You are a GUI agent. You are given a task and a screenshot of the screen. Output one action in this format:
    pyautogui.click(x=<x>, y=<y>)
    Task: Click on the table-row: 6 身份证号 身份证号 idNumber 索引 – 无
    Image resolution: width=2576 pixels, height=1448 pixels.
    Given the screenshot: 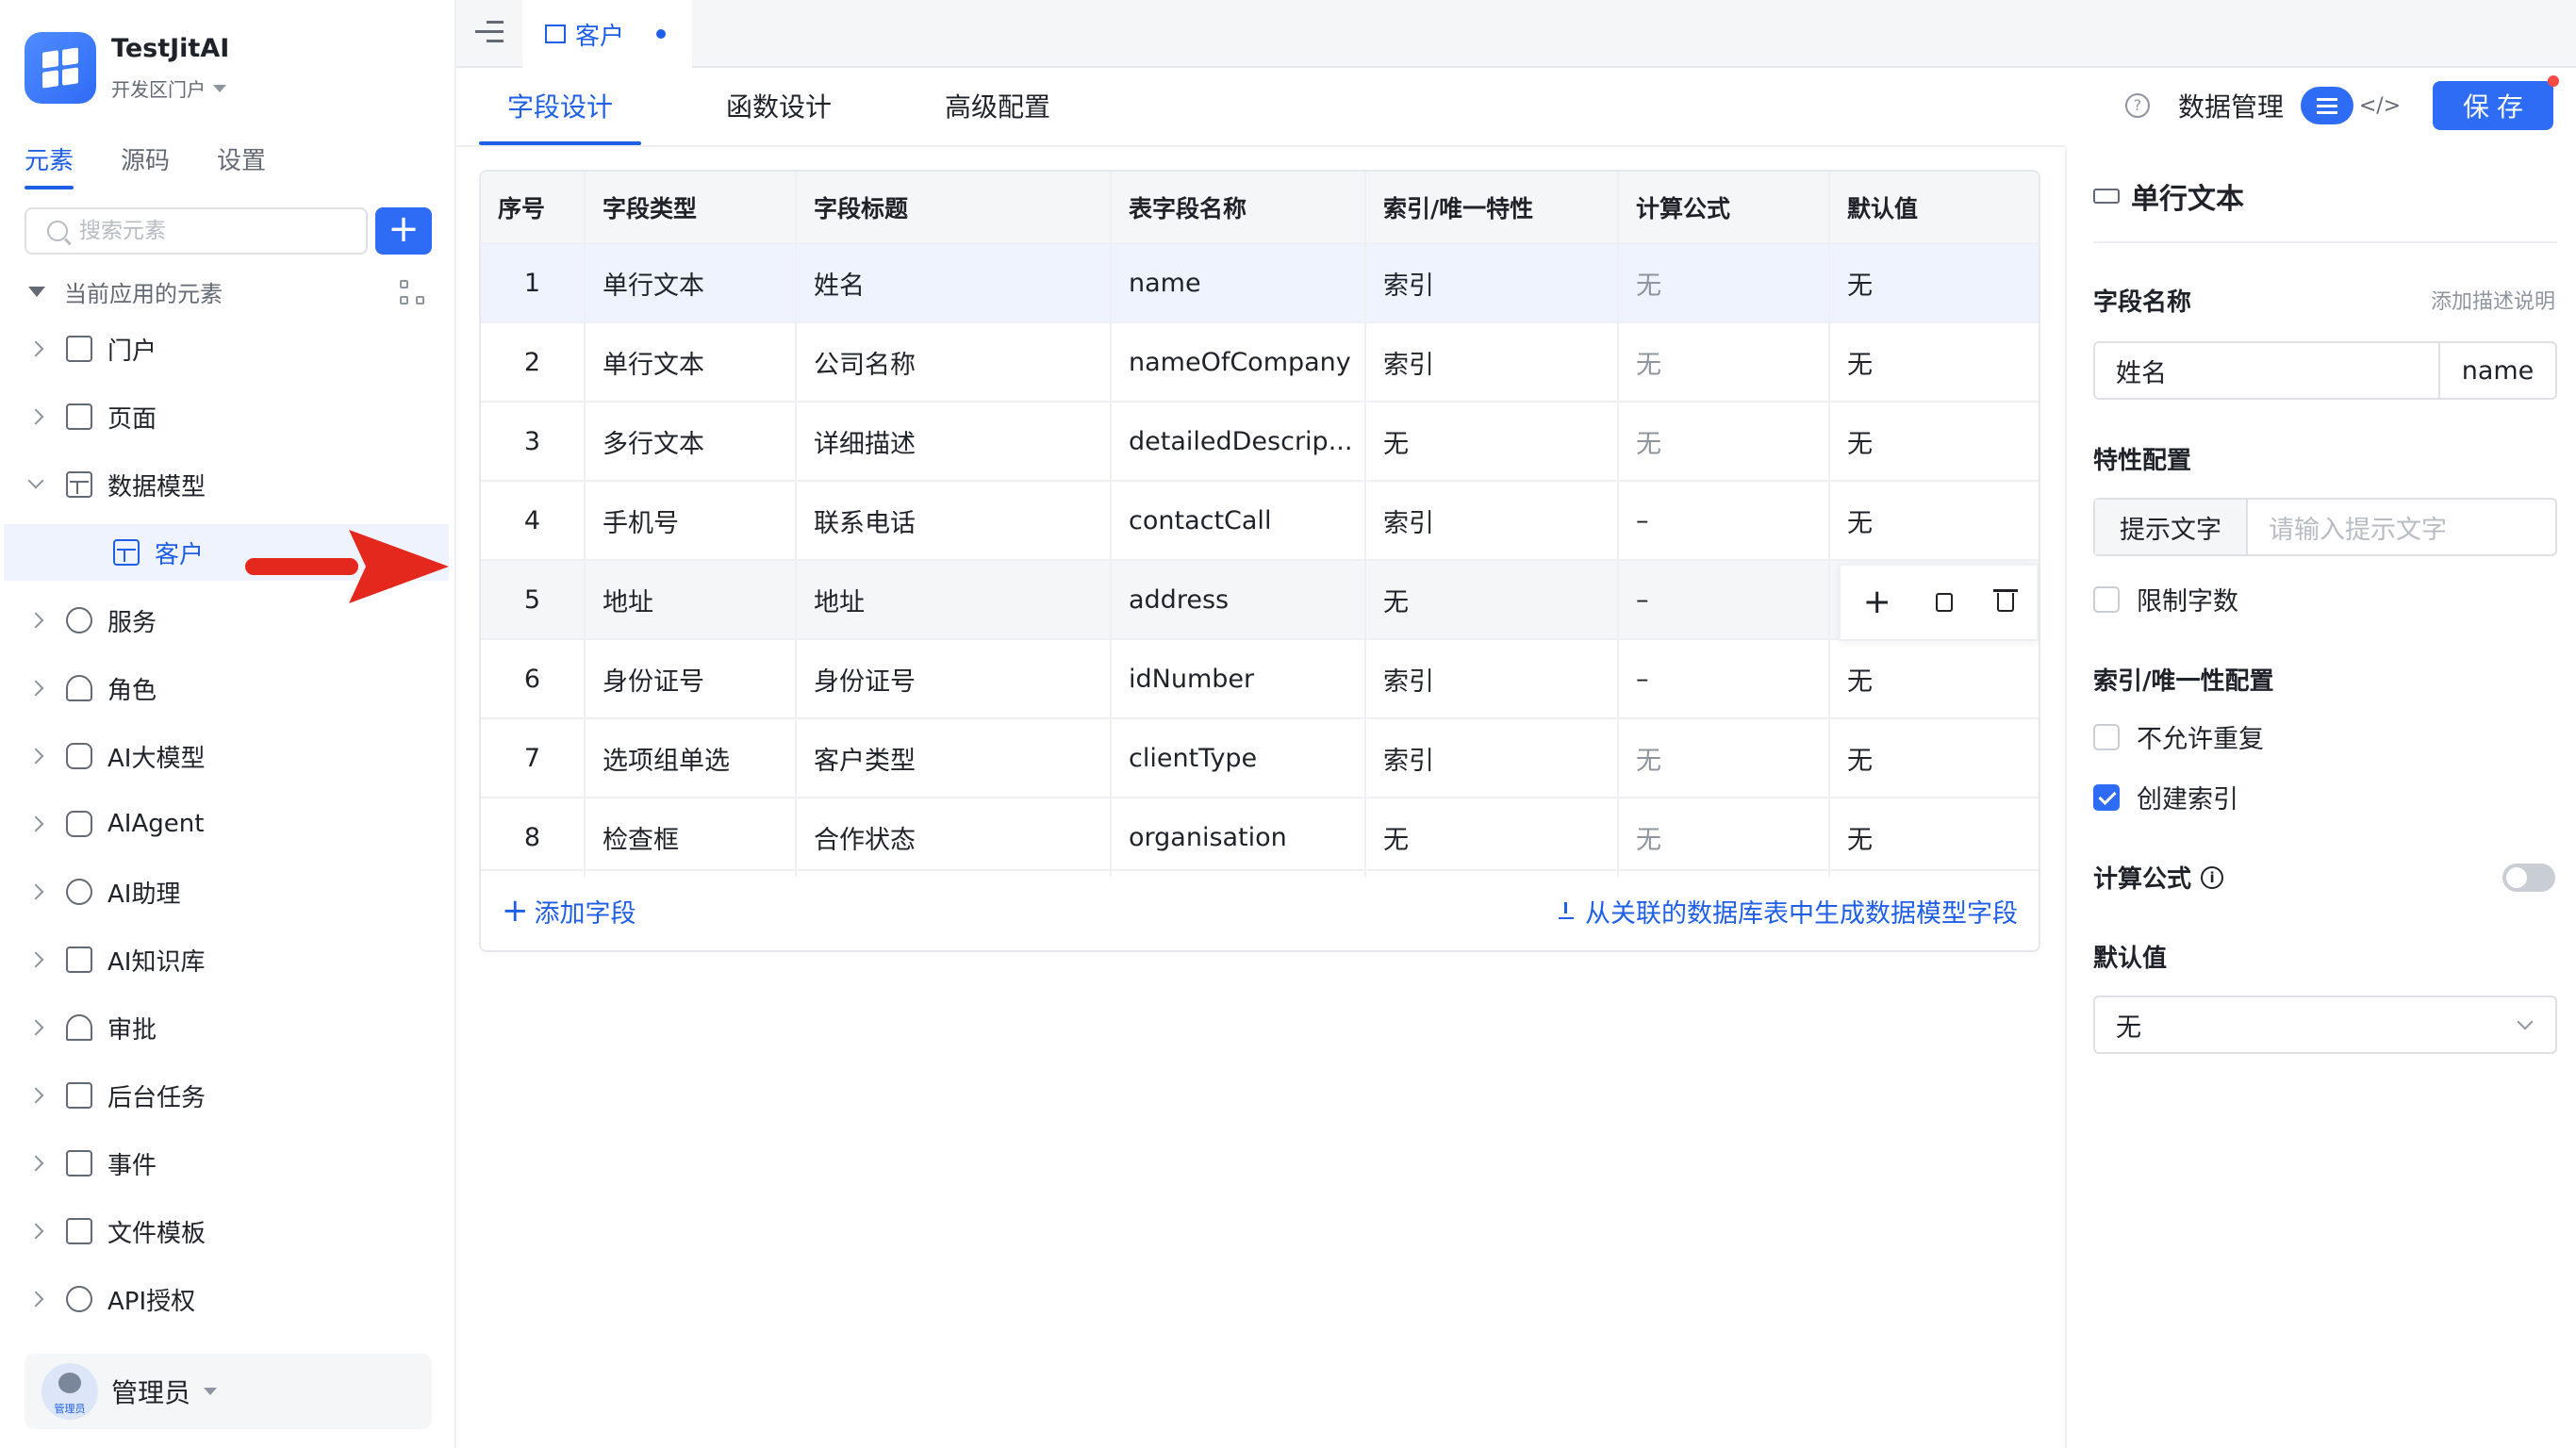 What is the action you would take?
    pyautogui.click(x=1260, y=678)
    